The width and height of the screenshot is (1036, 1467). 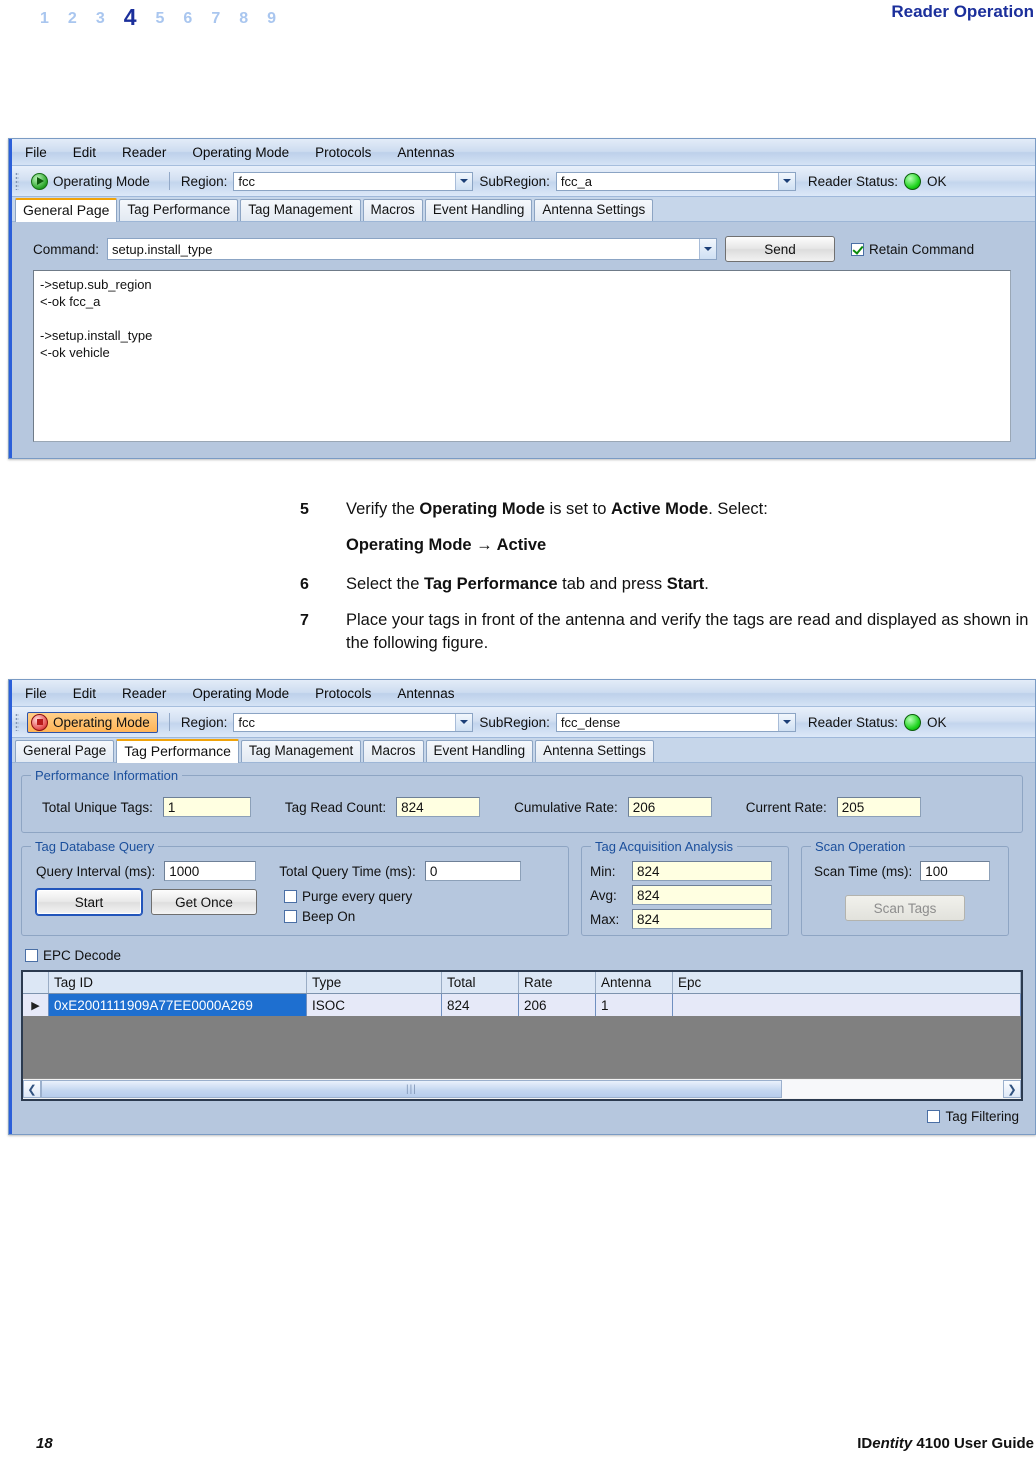 What do you see at coordinates (634, 1005) in the screenshot?
I see `table-cell: 1` at bounding box center [634, 1005].